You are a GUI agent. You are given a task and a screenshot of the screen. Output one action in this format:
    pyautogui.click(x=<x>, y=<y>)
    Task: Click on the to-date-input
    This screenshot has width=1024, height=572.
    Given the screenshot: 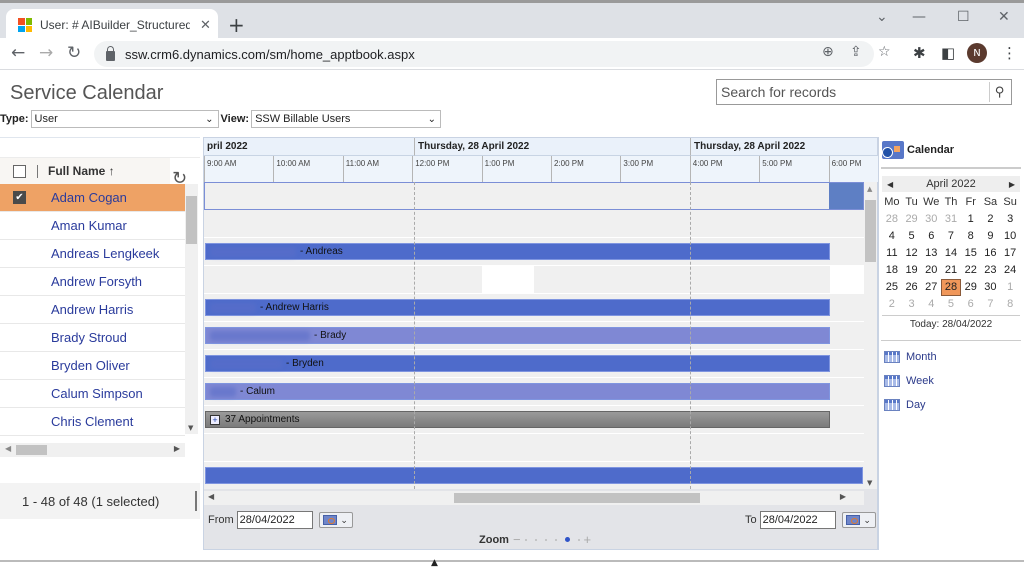 What is the action you would take?
    pyautogui.click(x=797, y=520)
    